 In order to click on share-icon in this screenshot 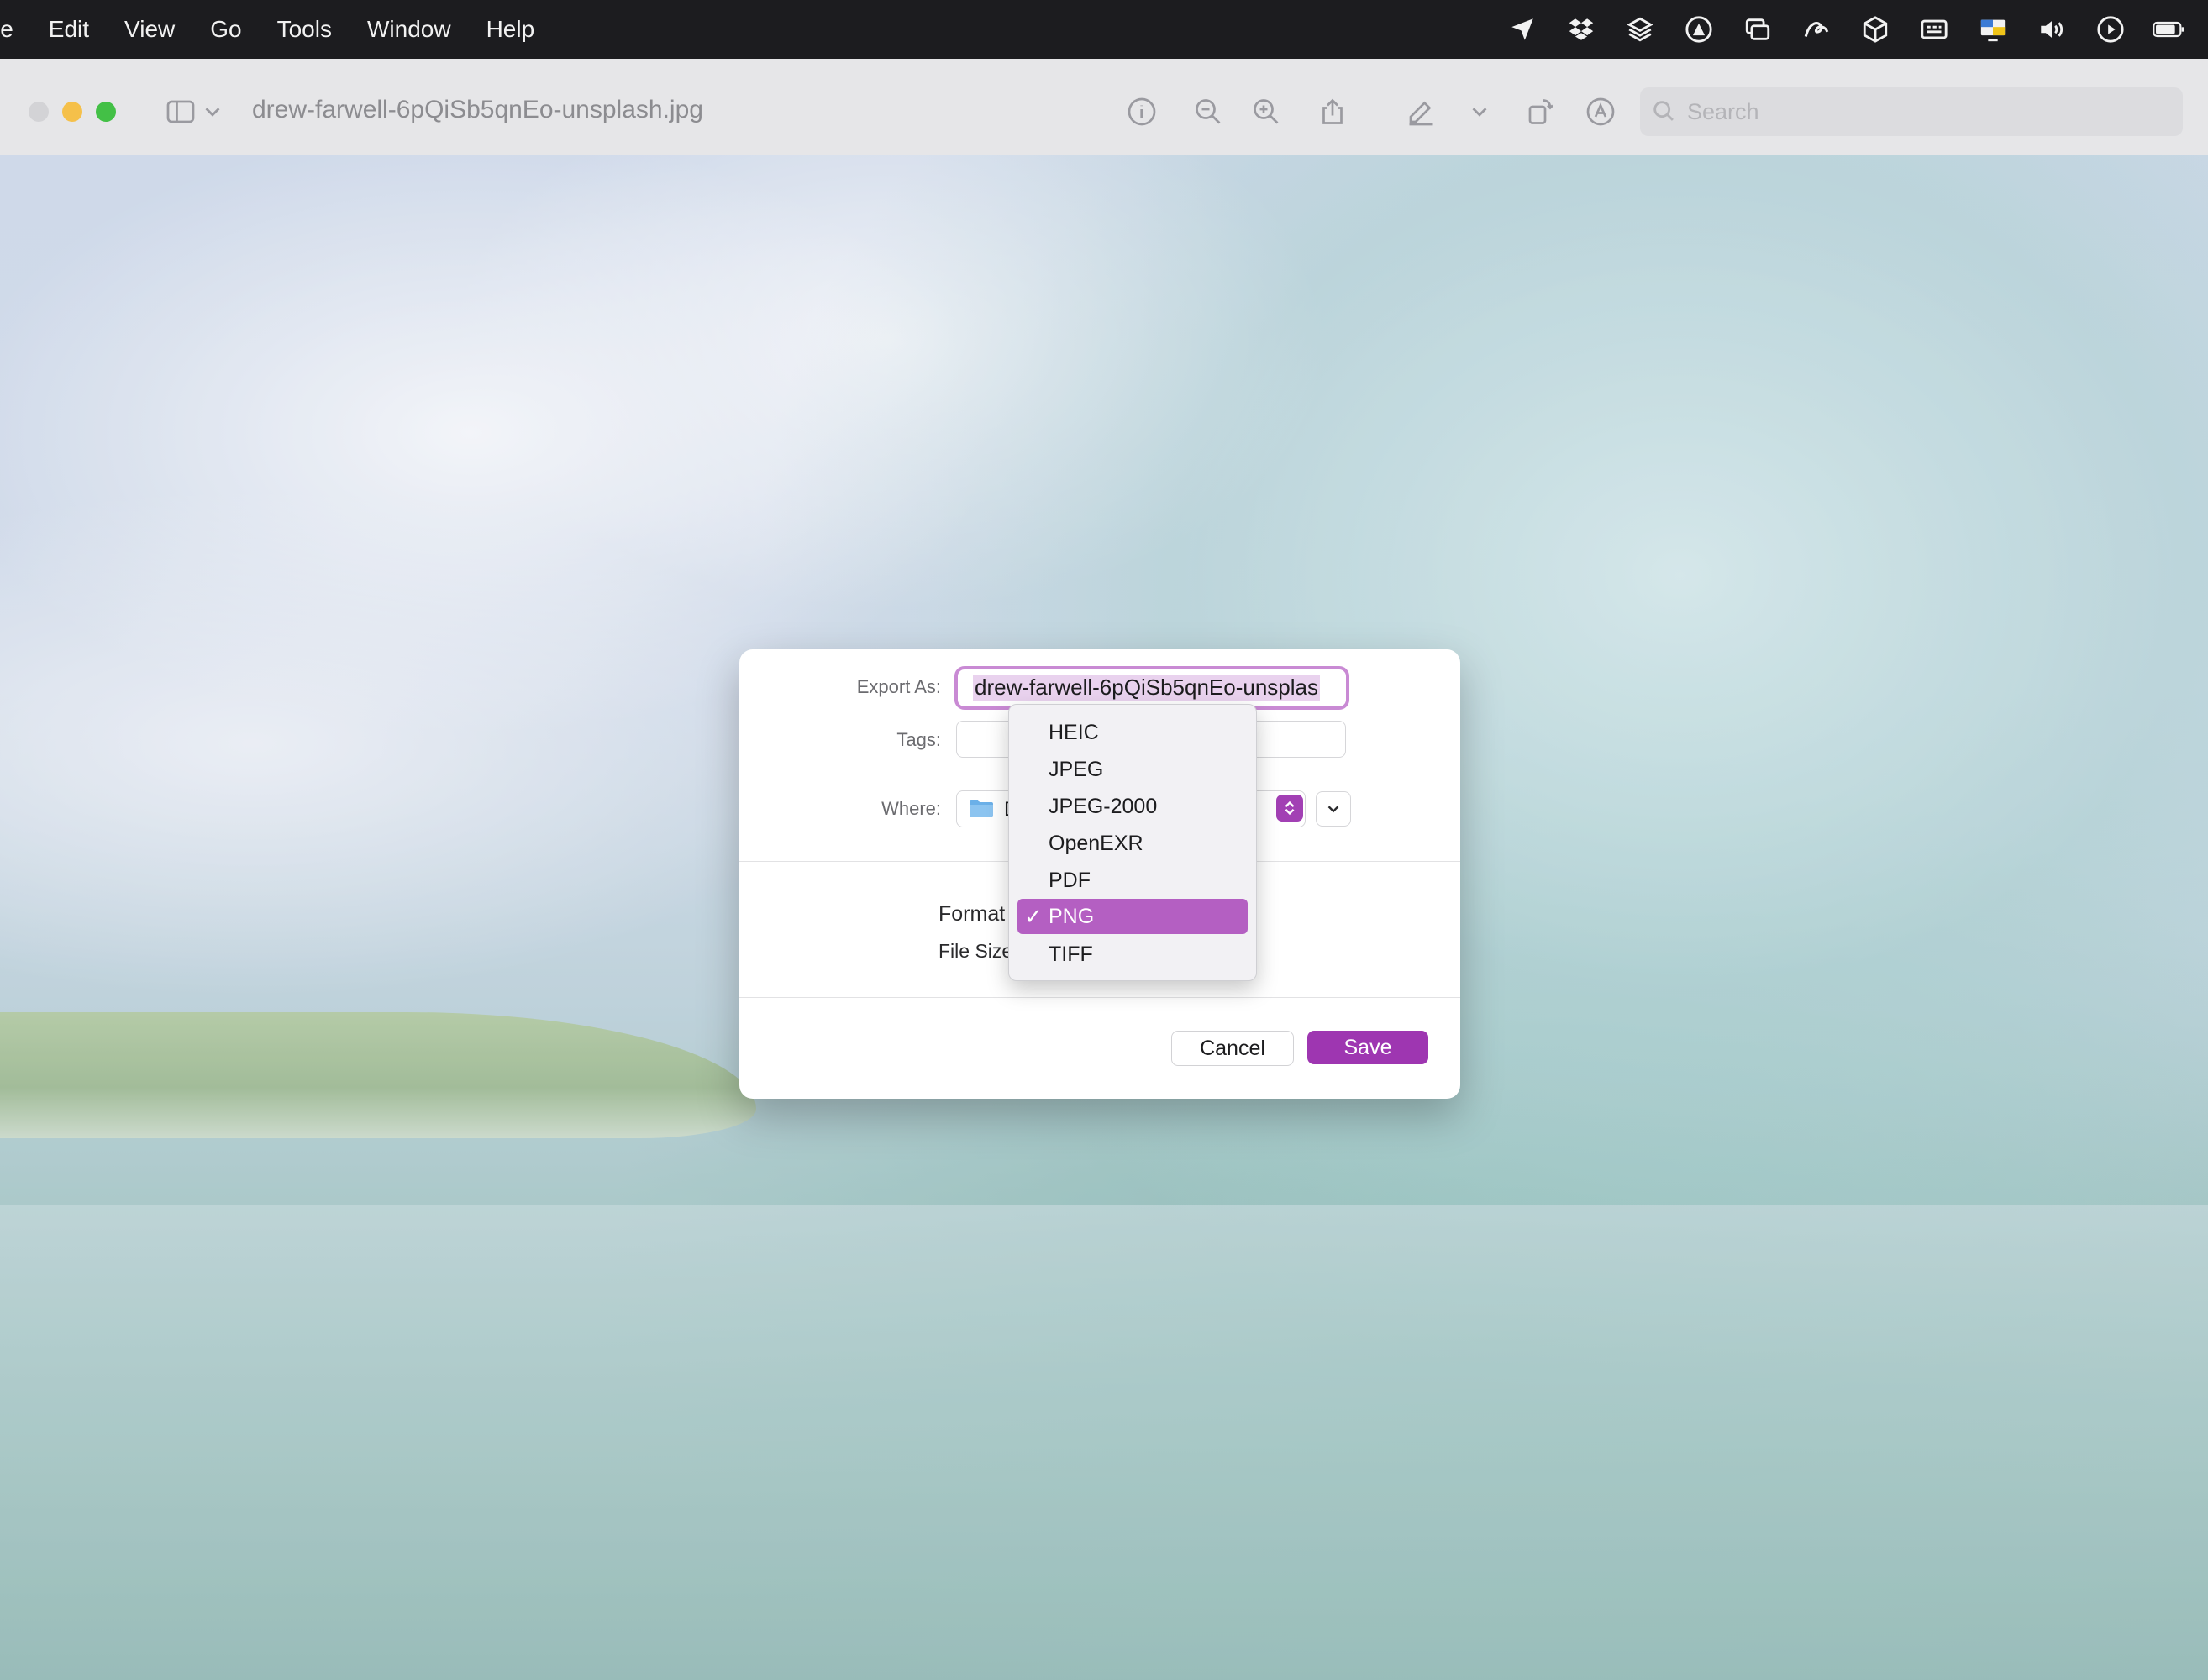, I will do `click(1332, 111)`.